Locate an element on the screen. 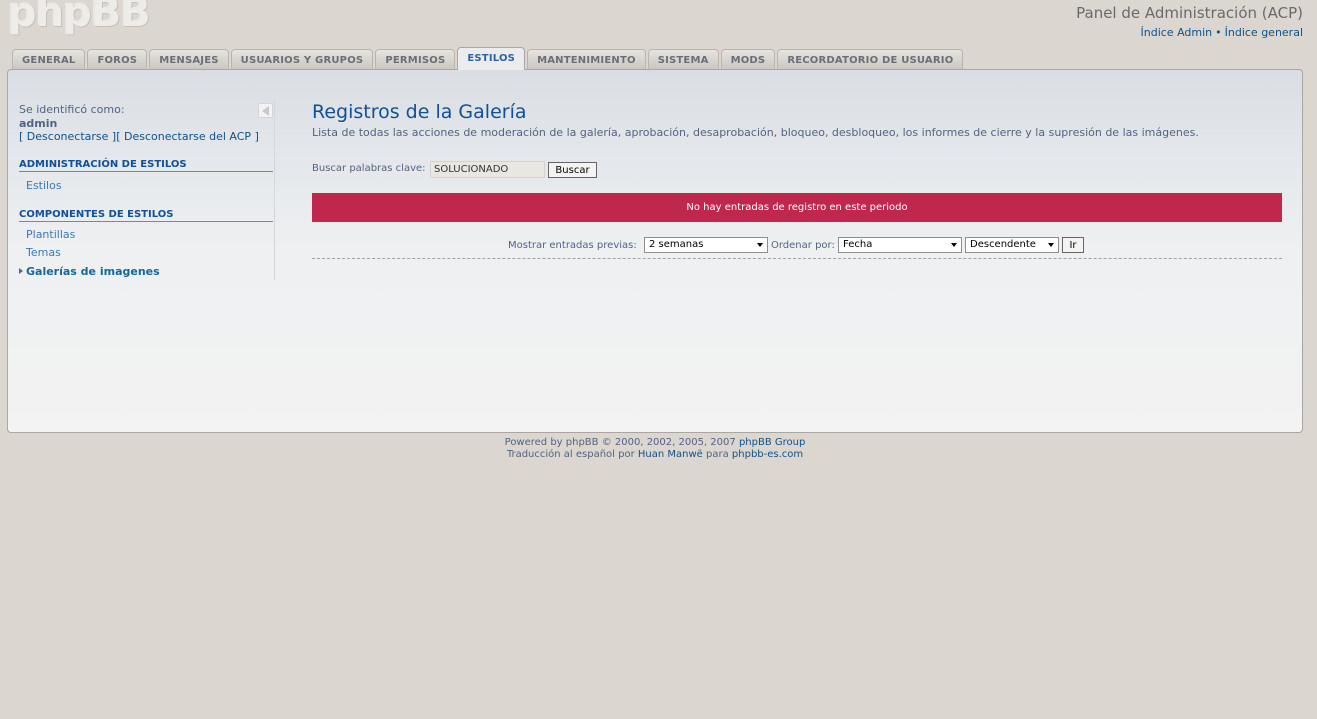  menu-heading-admin-estilos: ADMINISTRACIÓN DE ESTILOS is located at coordinates (146, 165).